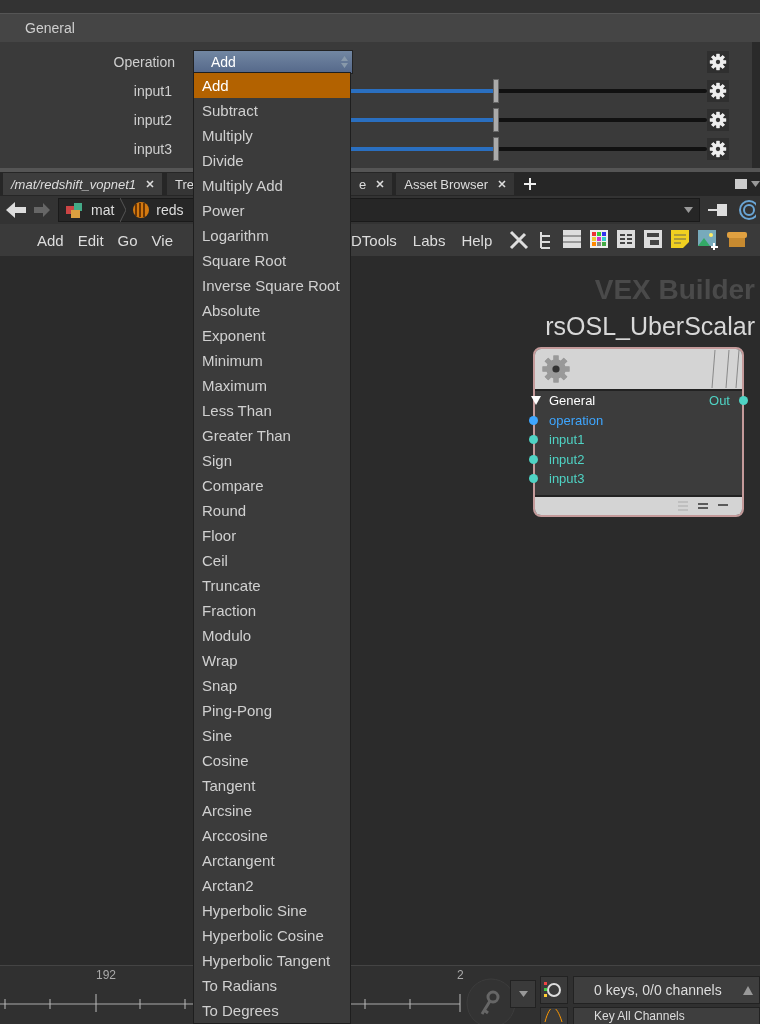 The height and width of the screenshot is (1024, 760). What do you see at coordinates (653, 239) in the screenshot?
I see `window-icon` at bounding box center [653, 239].